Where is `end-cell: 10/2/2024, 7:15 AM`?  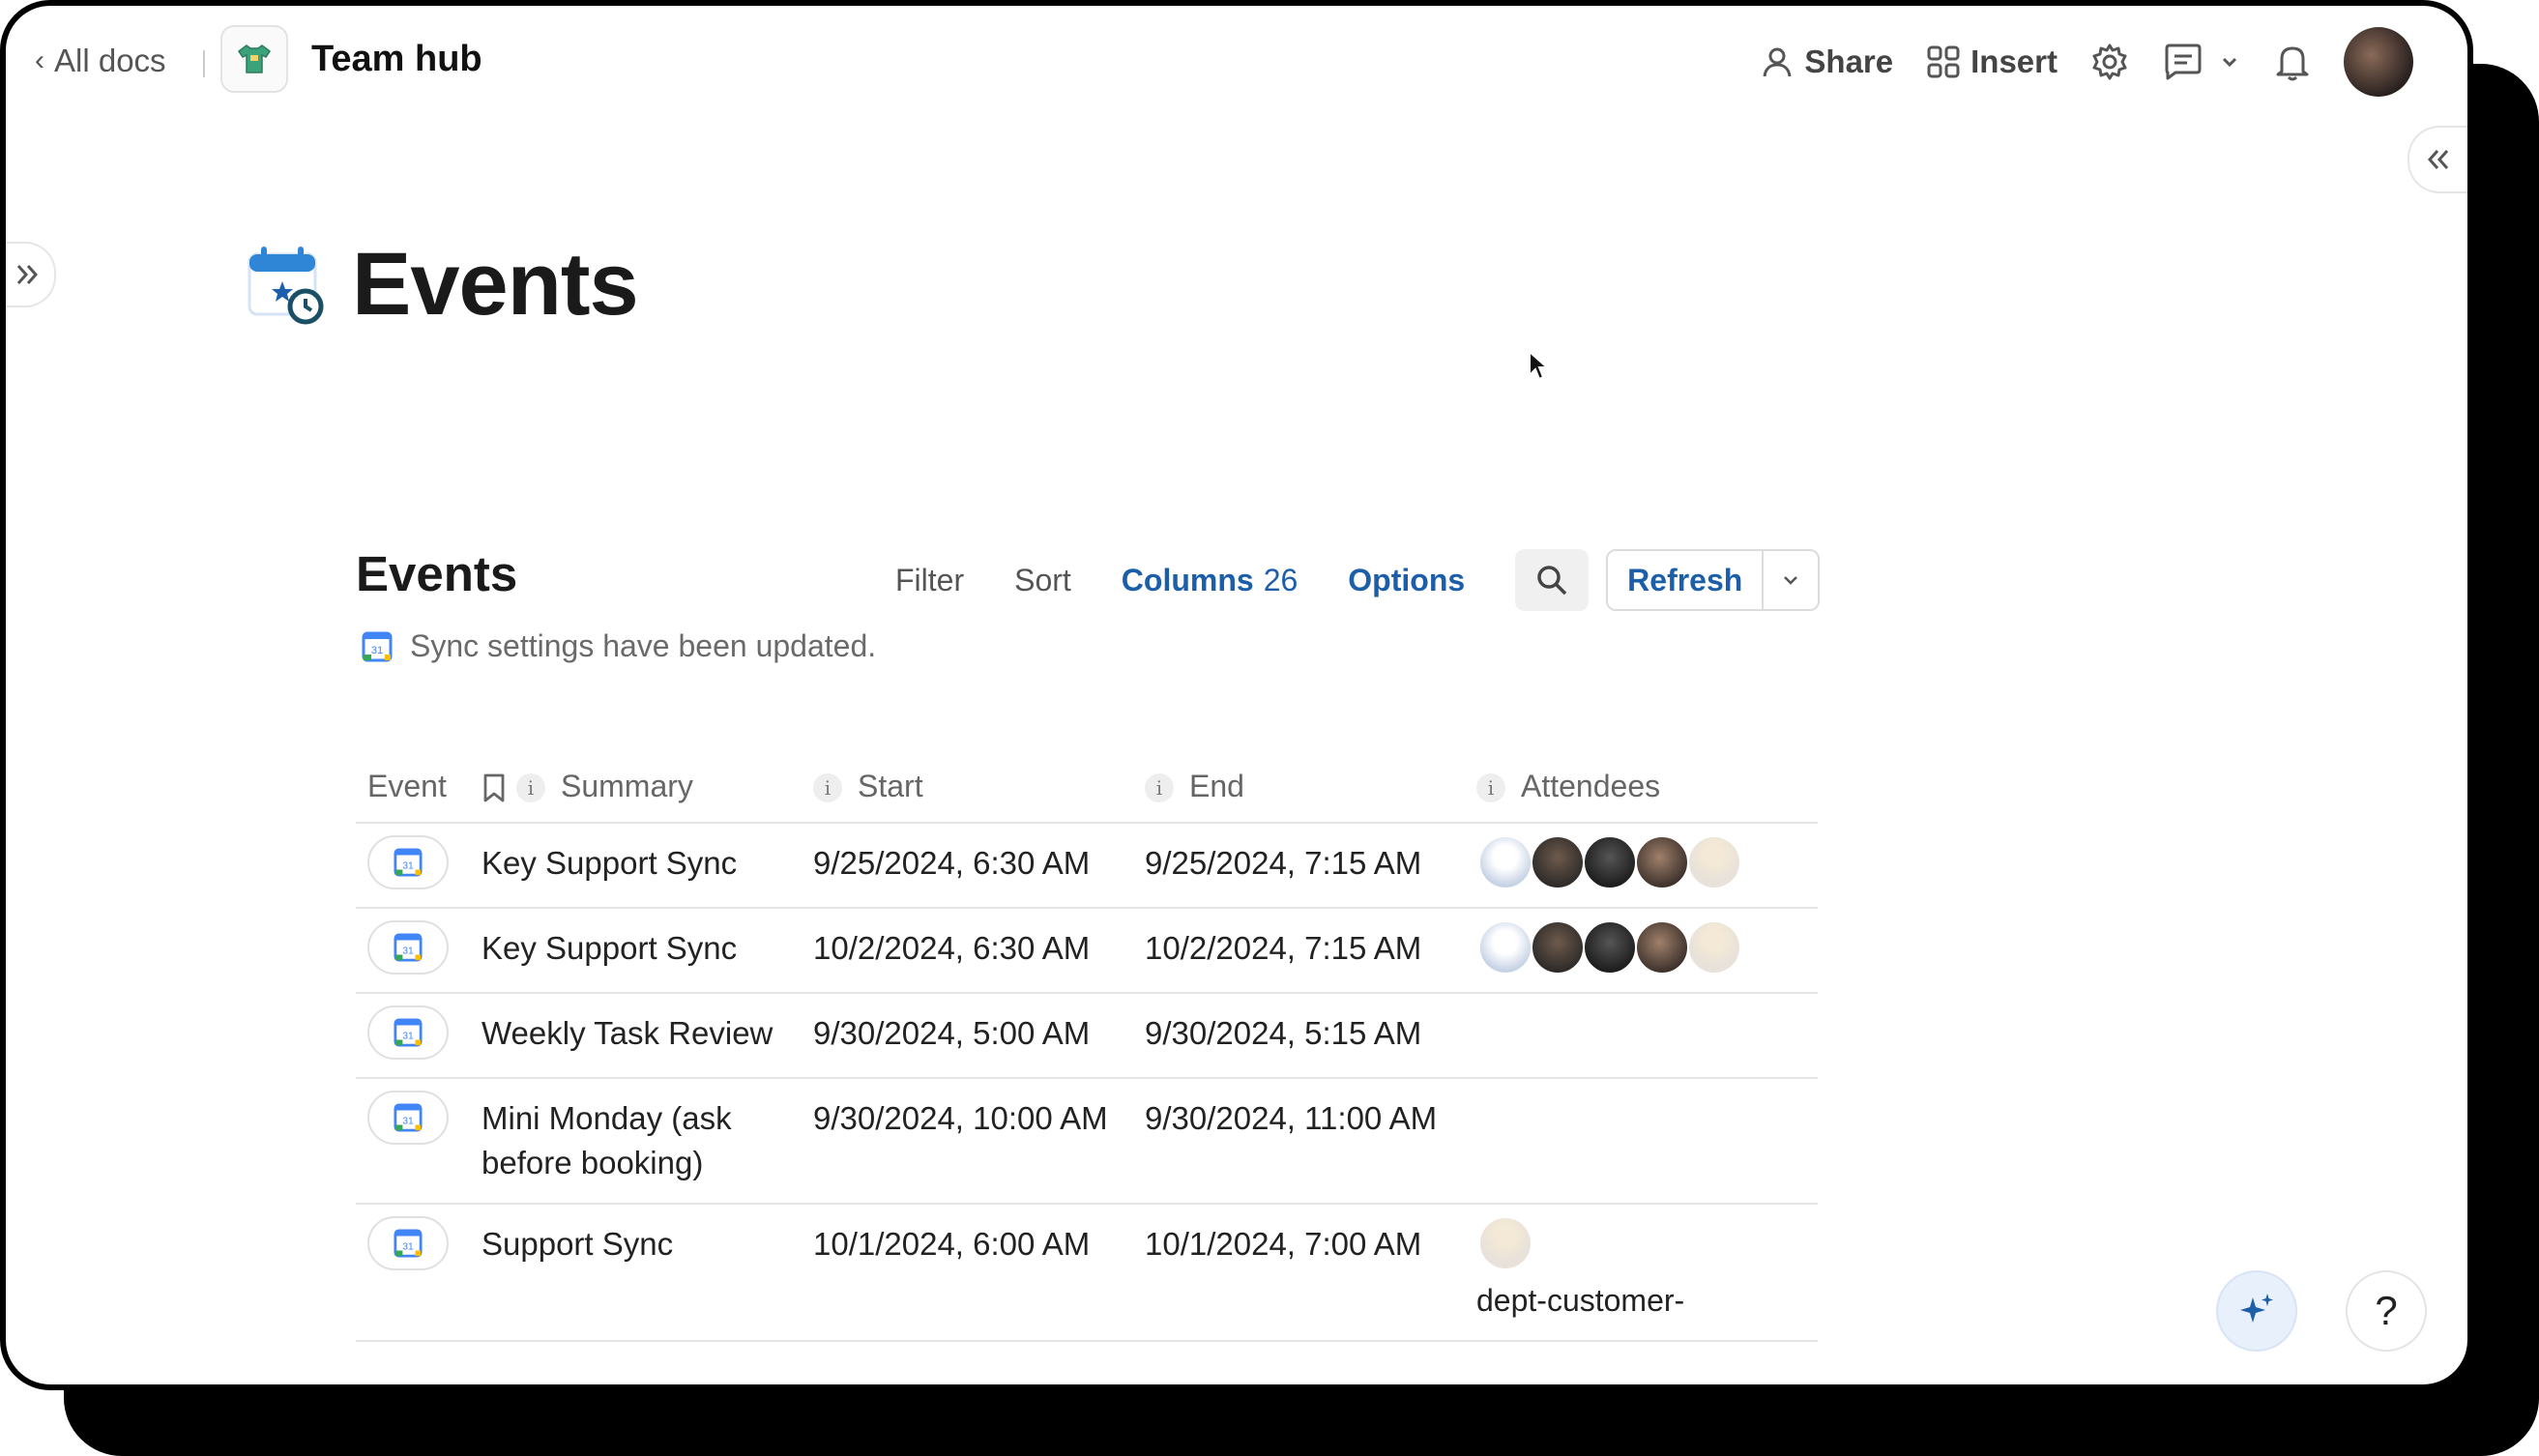
end-cell: 10/2/2024, 7:15 AM is located at coordinates (1311, 951).